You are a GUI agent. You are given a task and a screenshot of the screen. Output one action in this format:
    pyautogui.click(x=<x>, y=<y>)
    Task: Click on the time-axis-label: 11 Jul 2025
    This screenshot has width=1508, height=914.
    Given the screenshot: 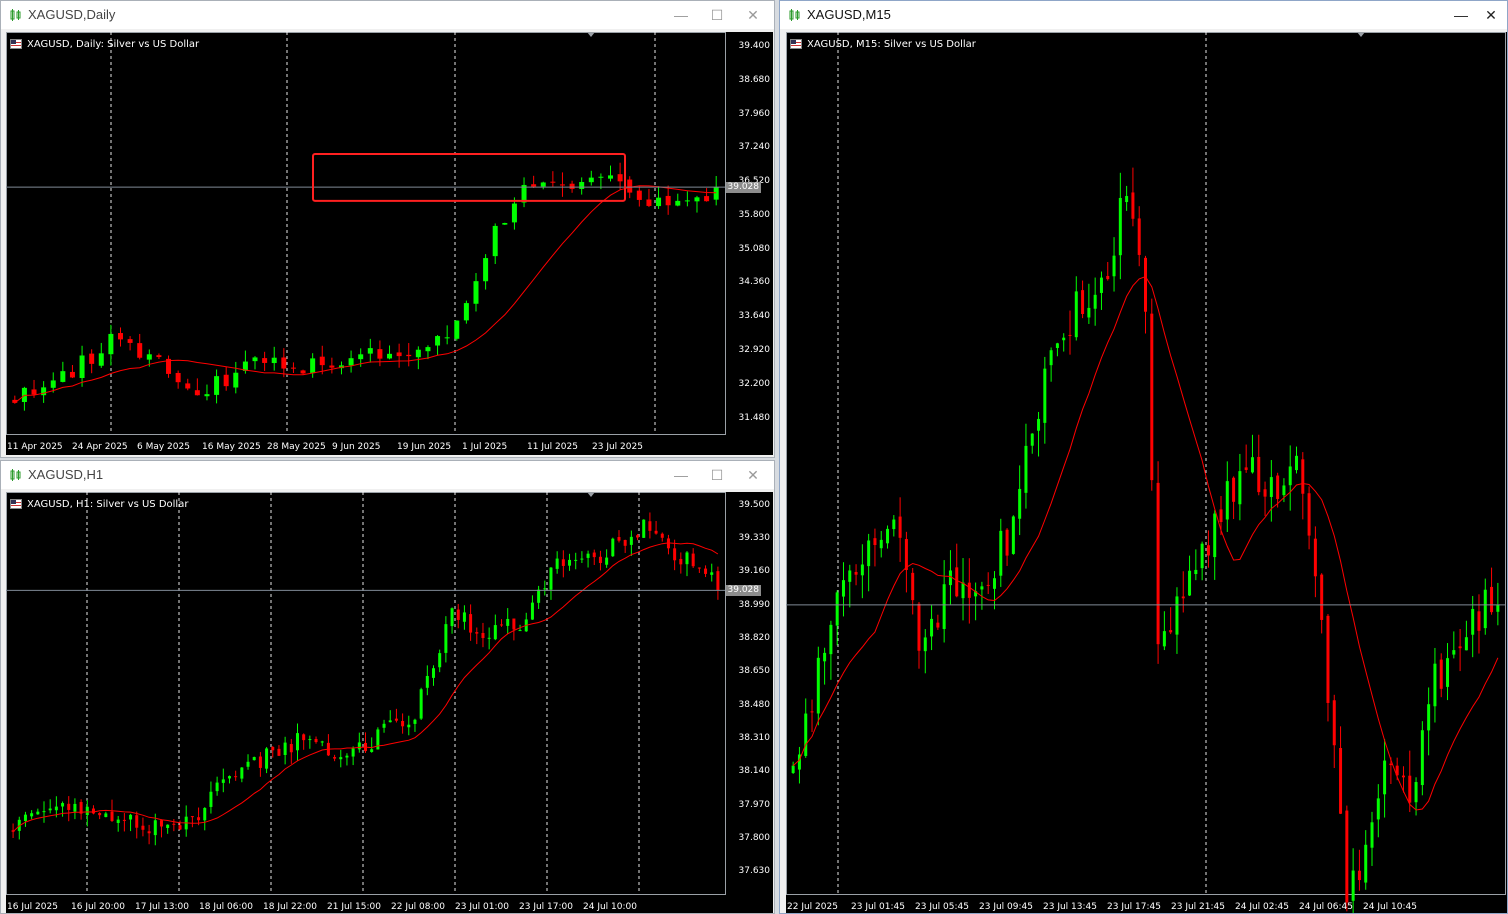 What is the action you would take?
    pyautogui.click(x=552, y=447)
    